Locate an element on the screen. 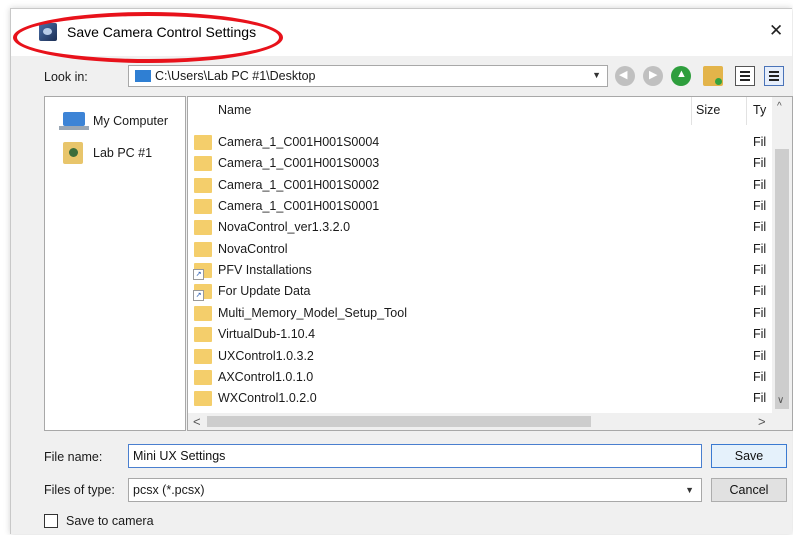 Image resolution: width=793 pixels, height=535 pixels. column-header-type: Ty is located at coordinates (759, 110).